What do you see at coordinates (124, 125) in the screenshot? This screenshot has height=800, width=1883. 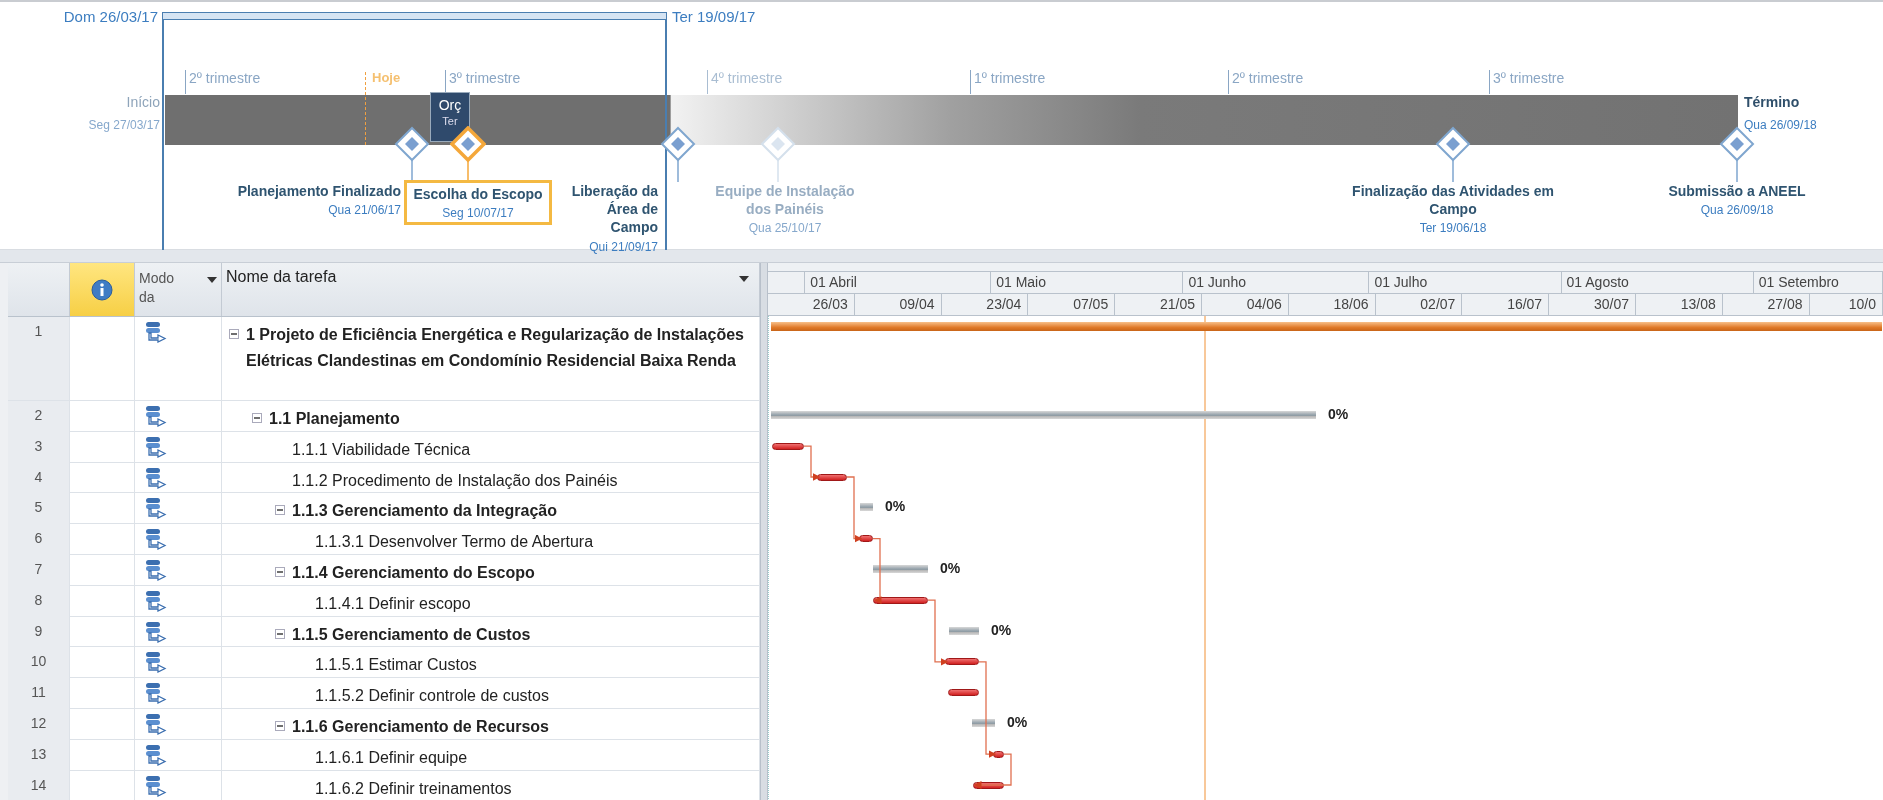 I see `start-date: Seg 27/03/17` at bounding box center [124, 125].